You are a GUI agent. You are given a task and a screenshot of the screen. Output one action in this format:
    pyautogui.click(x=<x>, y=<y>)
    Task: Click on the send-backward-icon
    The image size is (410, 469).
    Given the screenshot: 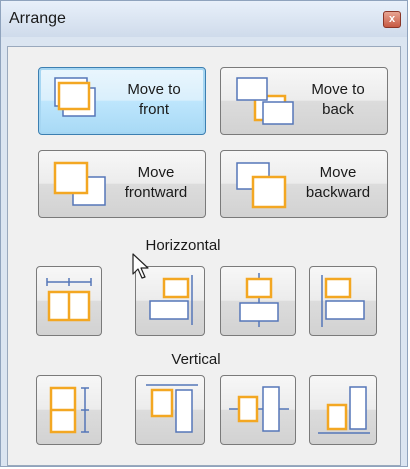 What is the action you would take?
    pyautogui.click(x=261, y=185)
    